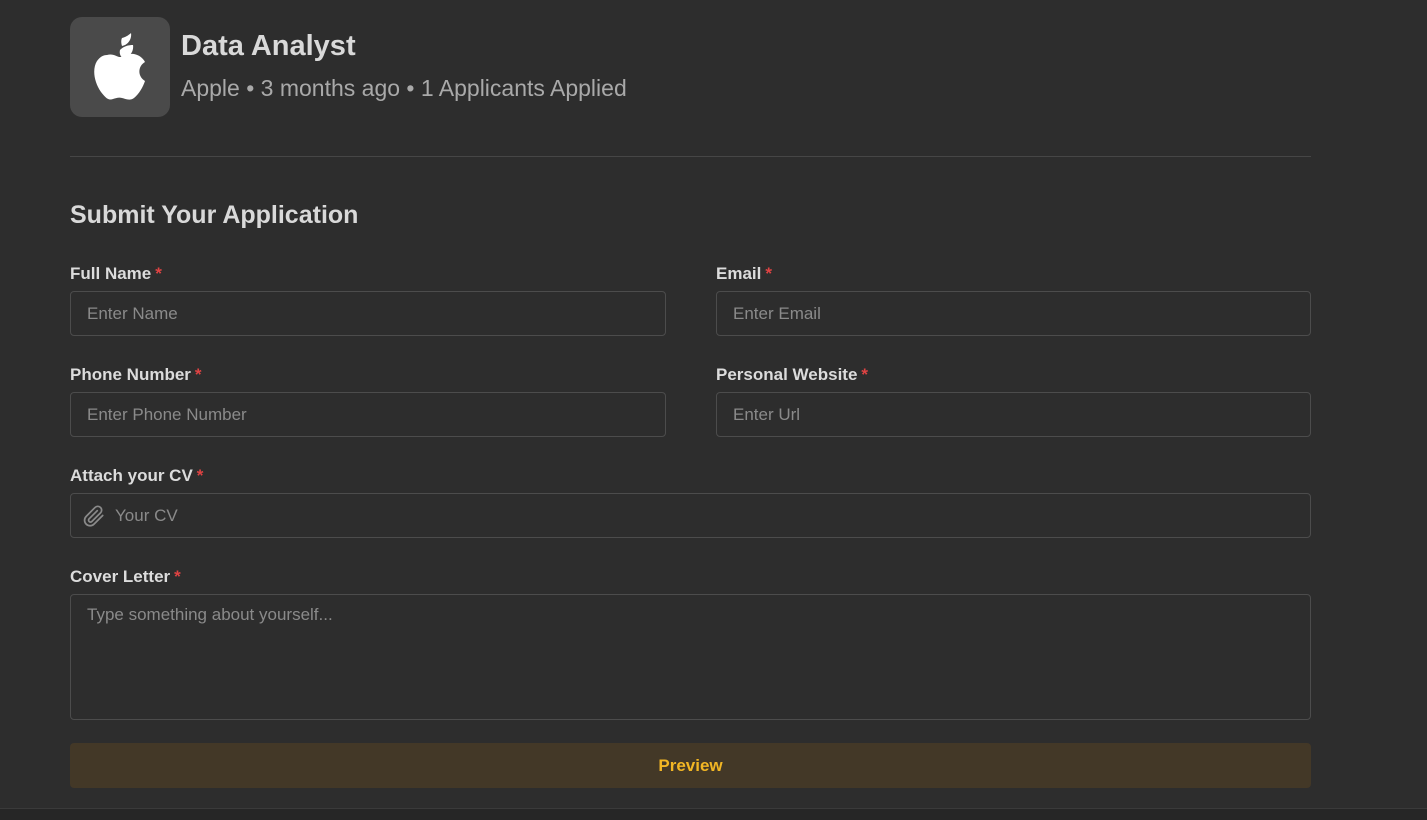 This screenshot has width=1427, height=820. What do you see at coordinates (690, 156) in the screenshot?
I see `header-divider` at bounding box center [690, 156].